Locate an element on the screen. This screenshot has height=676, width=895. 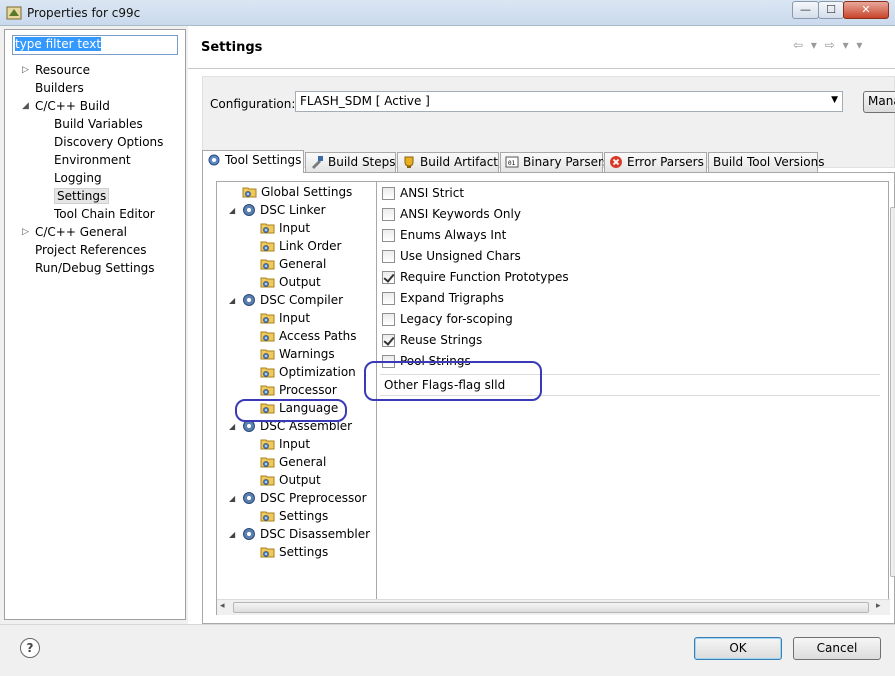
properties-tree-item: Builders is located at coordinates (59, 89).